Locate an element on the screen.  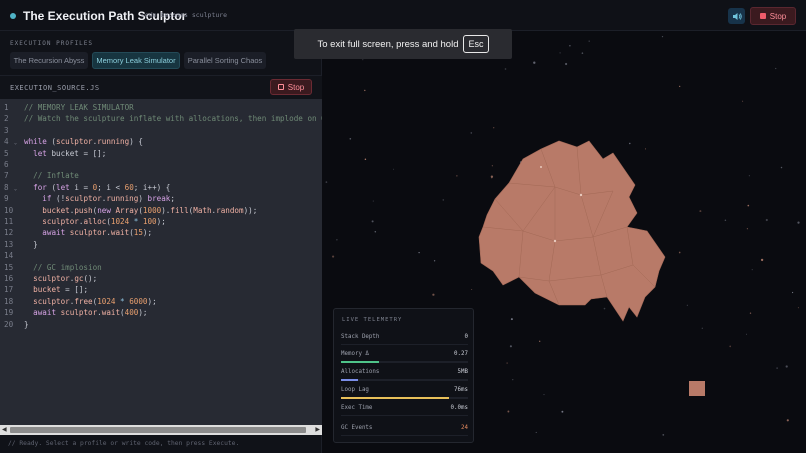
profile-tab-parallel-sorting: Parallel Sorting Chaos is located at coordinates (225, 60).